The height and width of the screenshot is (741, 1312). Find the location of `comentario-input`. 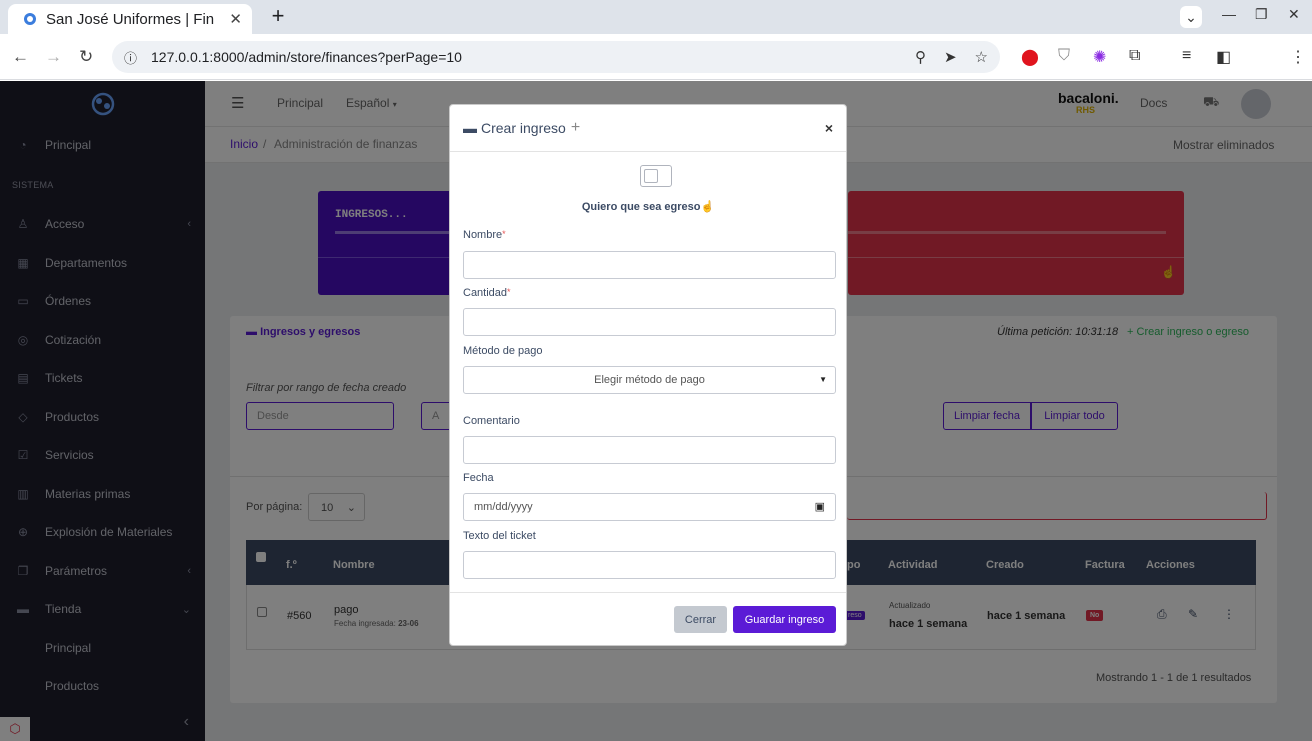

comentario-input is located at coordinates (649, 450).